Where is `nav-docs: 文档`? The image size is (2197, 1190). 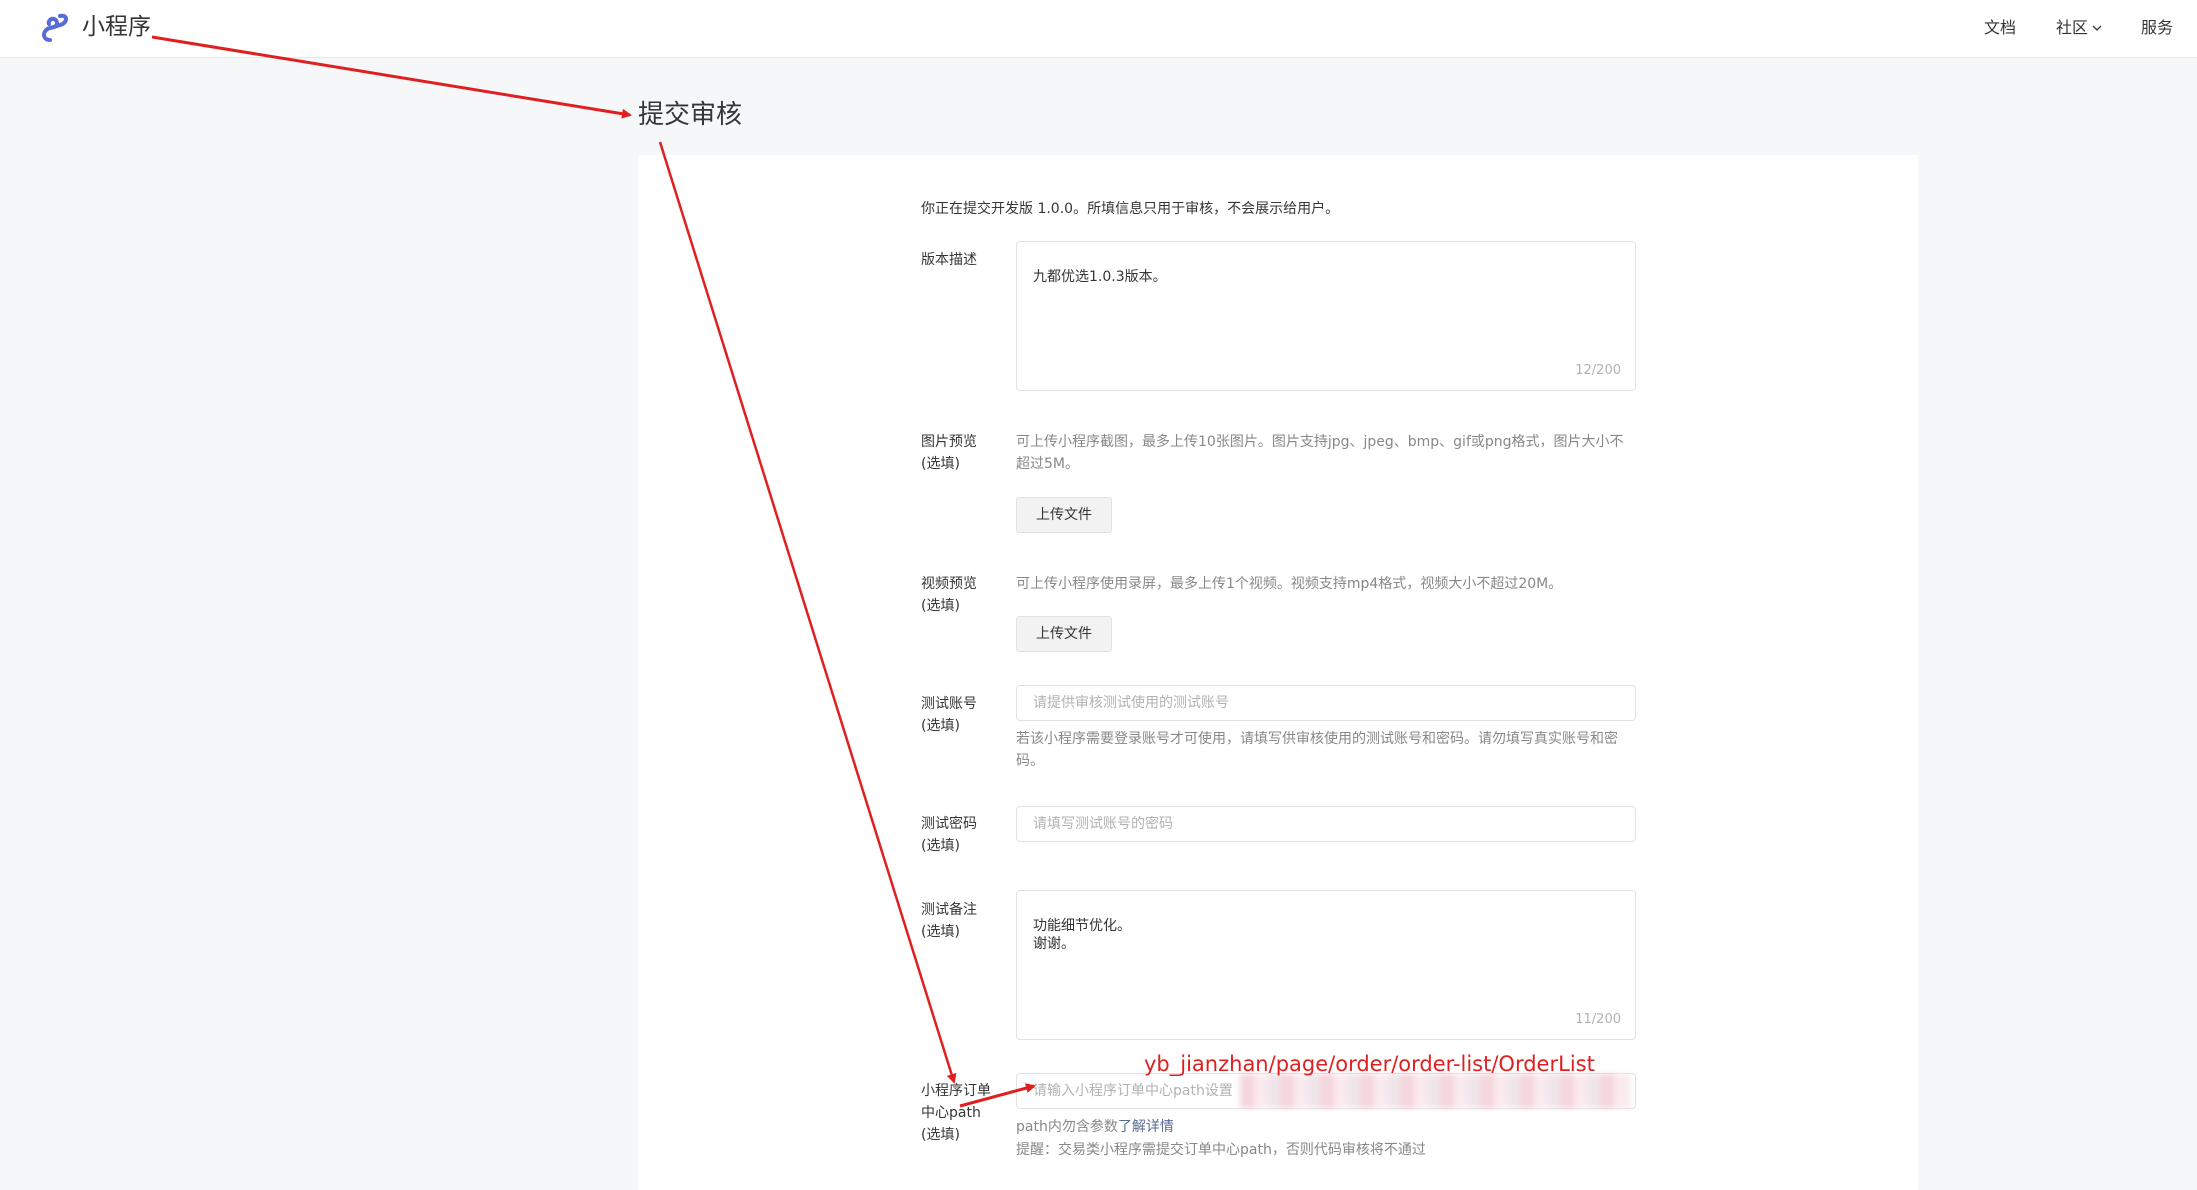
nav-docs: 文档 is located at coordinates (2000, 28).